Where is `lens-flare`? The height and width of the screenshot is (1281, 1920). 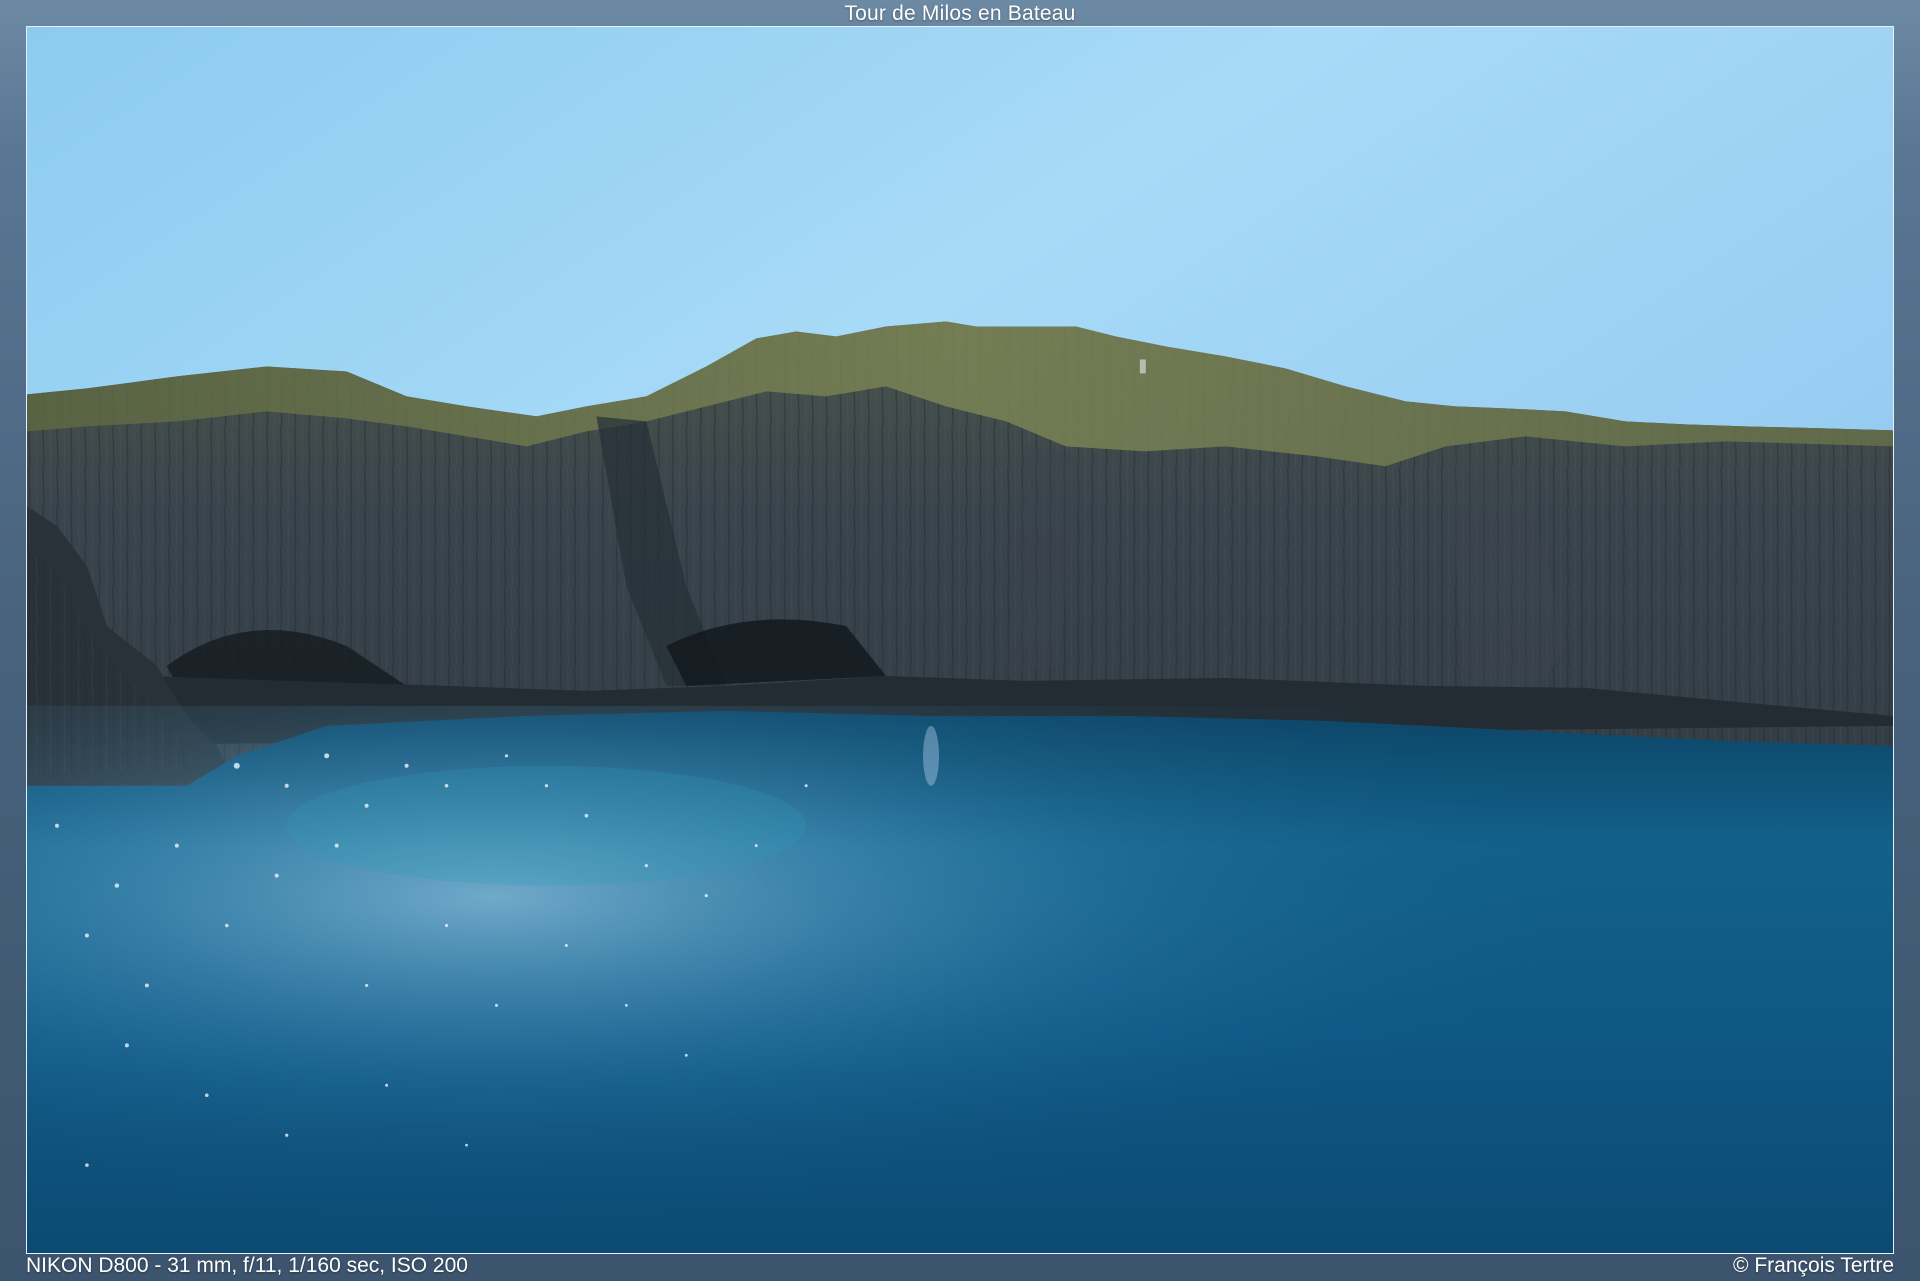
lens-flare is located at coordinates (931, 755).